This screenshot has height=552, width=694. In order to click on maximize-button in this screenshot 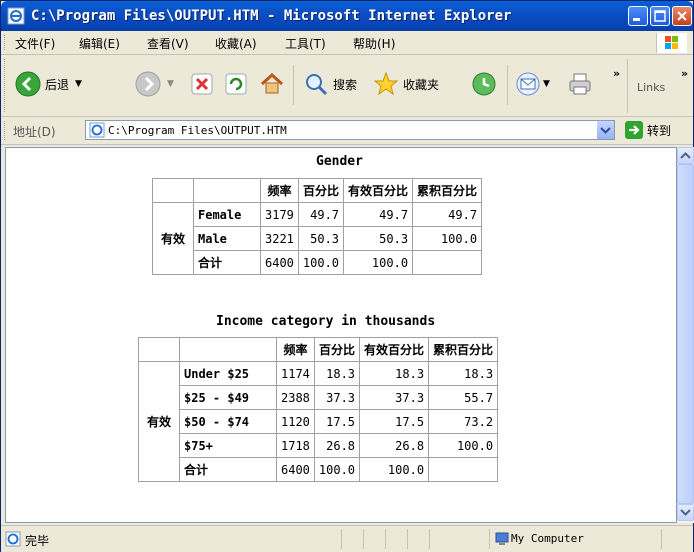, I will do `click(660, 16)`.